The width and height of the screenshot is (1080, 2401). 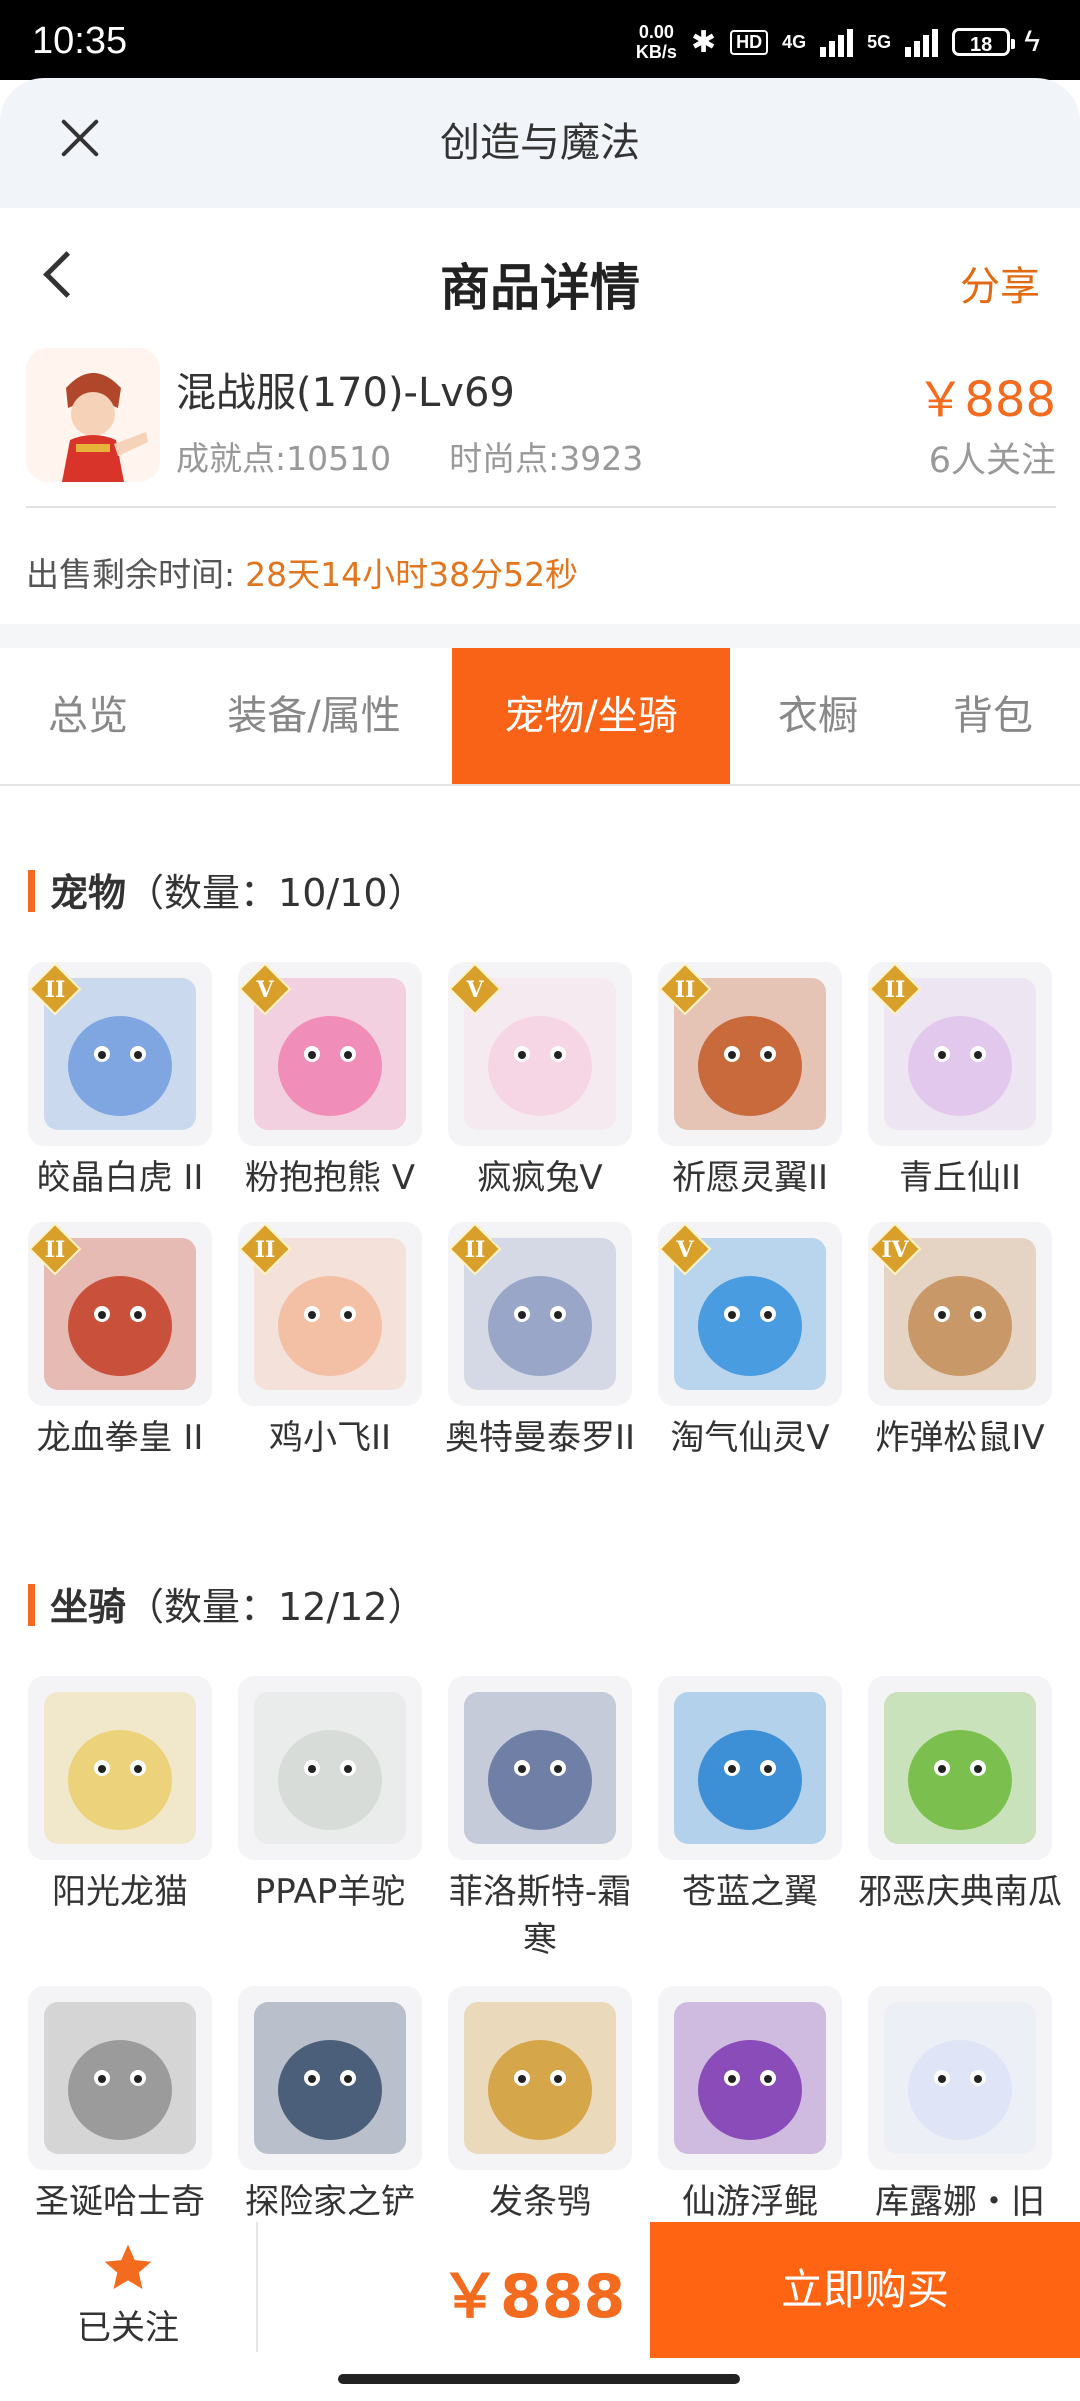 What do you see at coordinates (879, 41) in the screenshot?
I see `net2-label: 5G` at bounding box center [879, 41].